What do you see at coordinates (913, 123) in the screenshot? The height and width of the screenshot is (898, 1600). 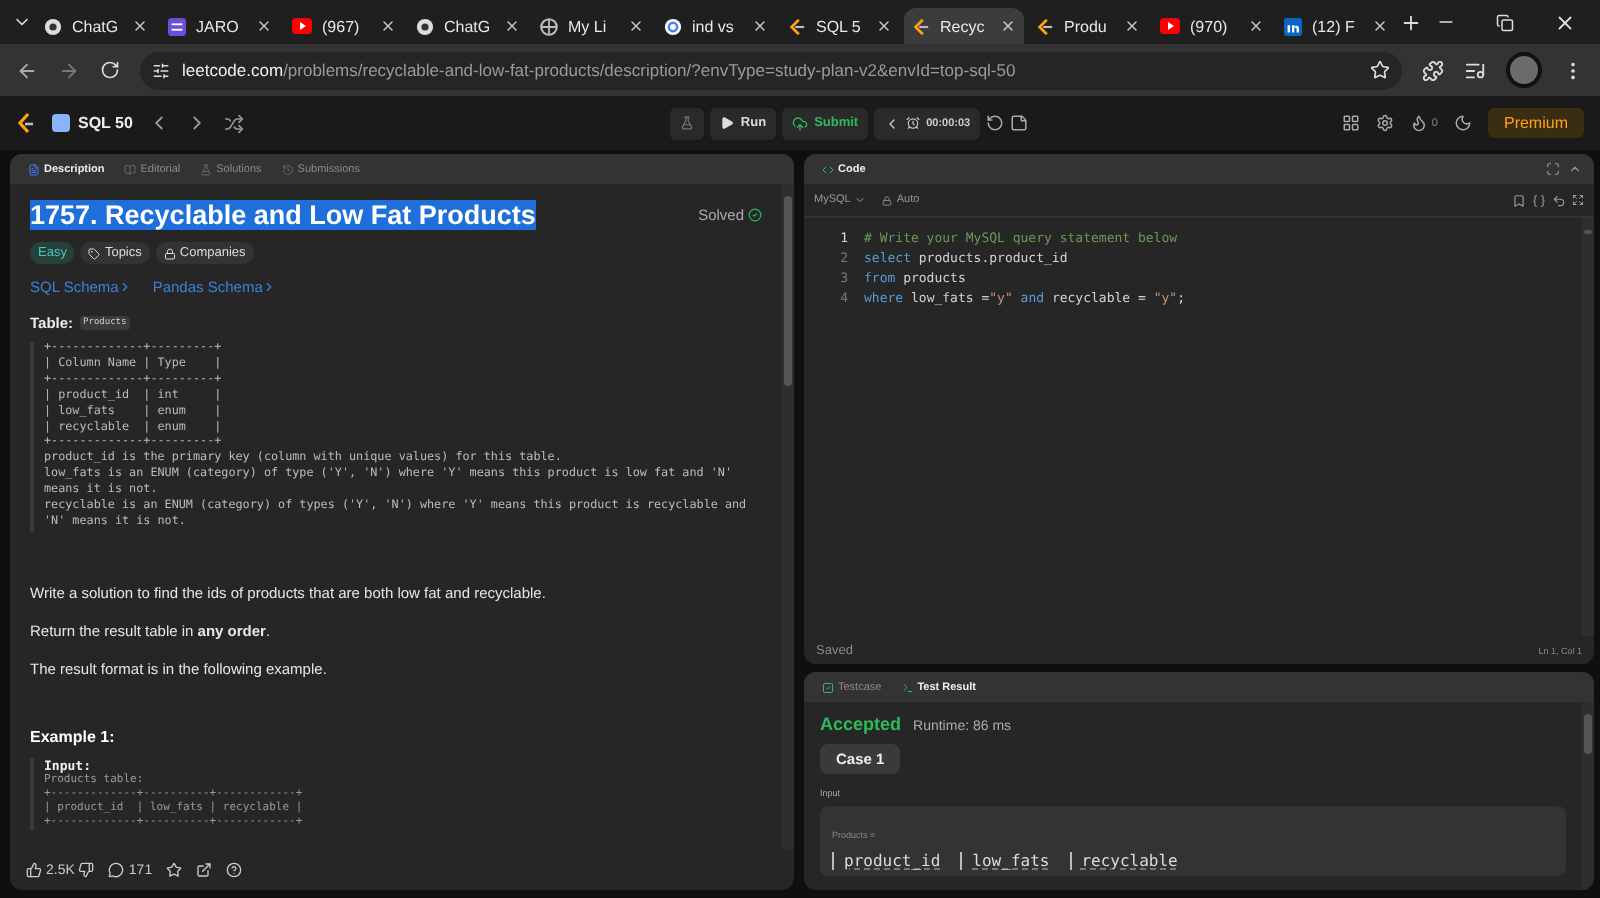 I see `alarm-clock-icon` at bounding box center [913, 123].